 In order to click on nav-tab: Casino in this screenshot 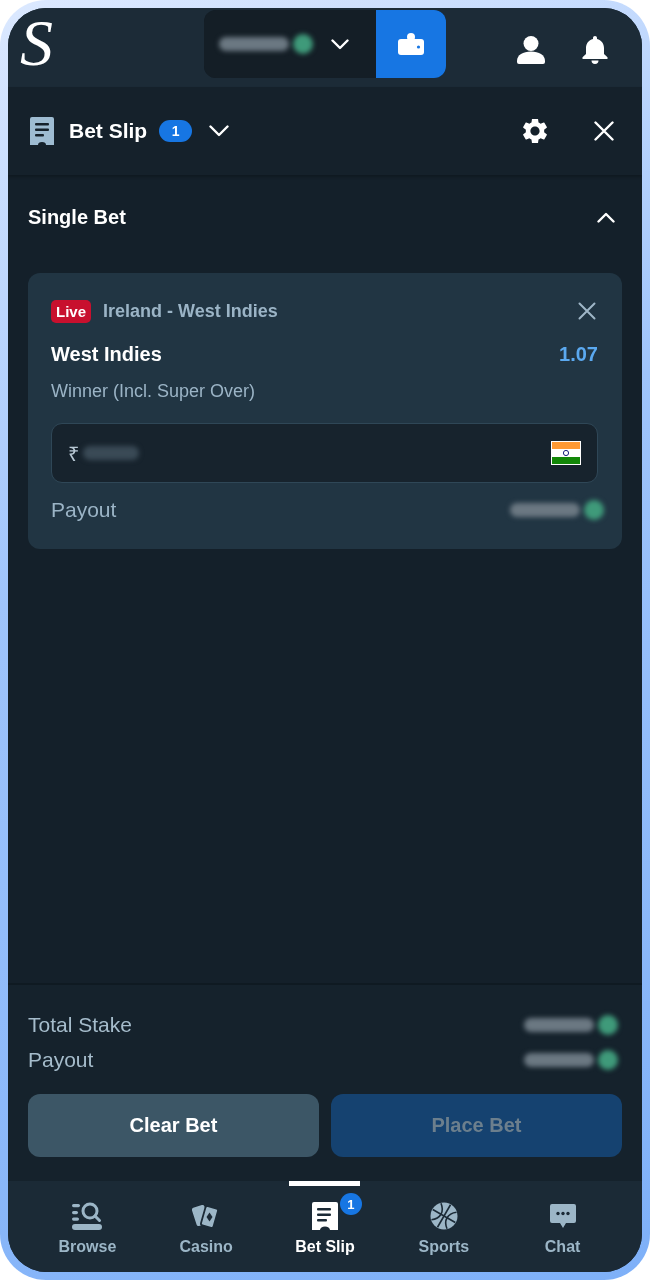, I will do `click(206, 1226)`.